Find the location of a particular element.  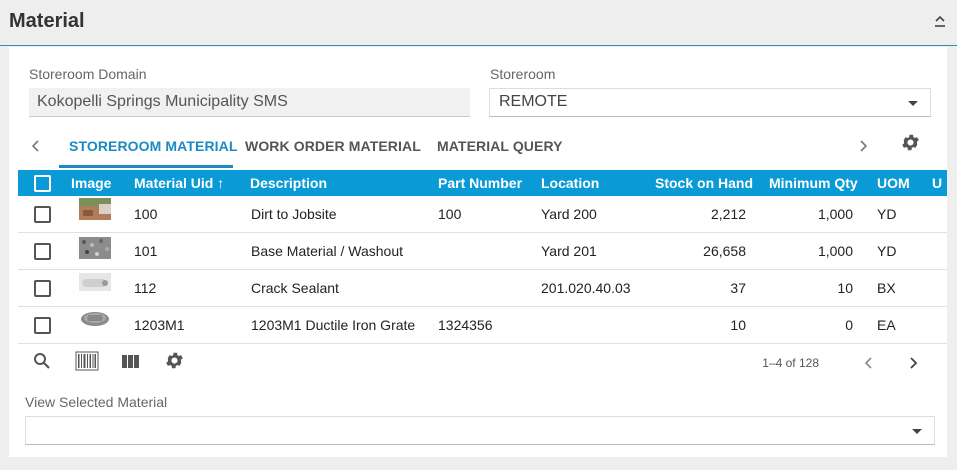

gear-icon is located at coordinates (910, 142).